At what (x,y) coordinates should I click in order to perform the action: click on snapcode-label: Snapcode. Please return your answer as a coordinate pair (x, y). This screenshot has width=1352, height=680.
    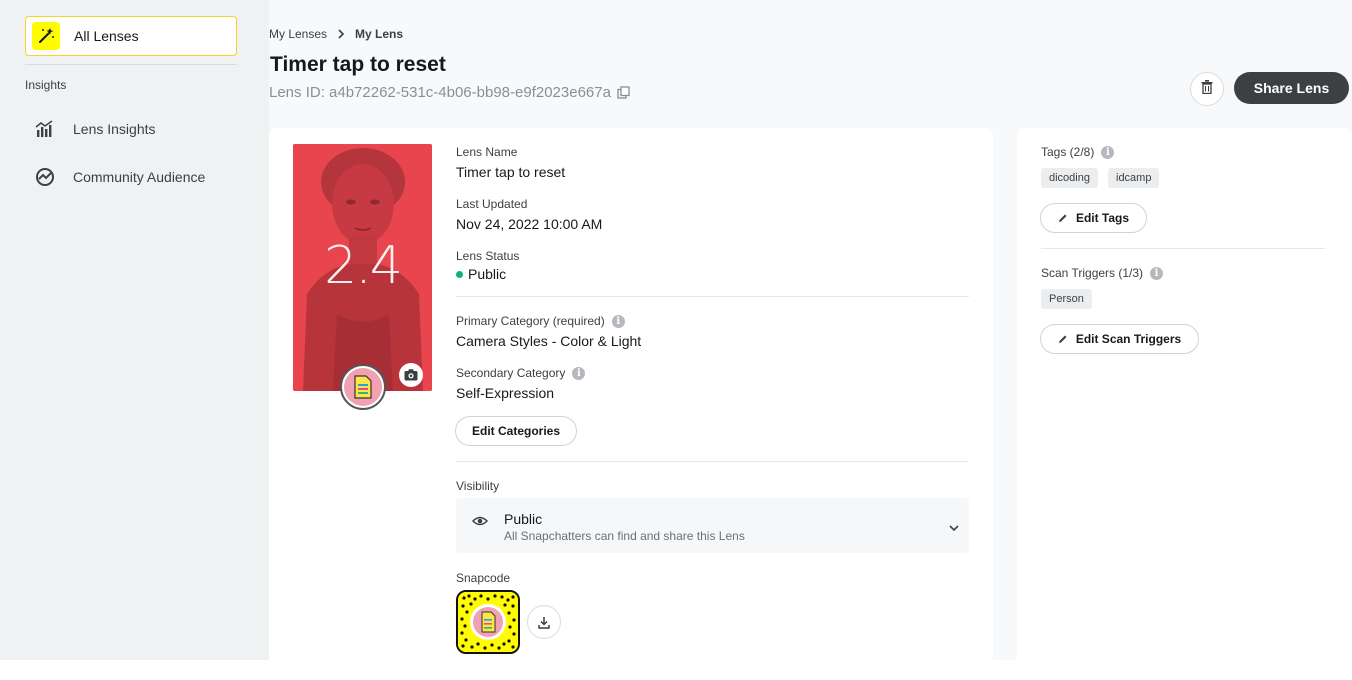
    Looking at the image, I should click on (483, 578).